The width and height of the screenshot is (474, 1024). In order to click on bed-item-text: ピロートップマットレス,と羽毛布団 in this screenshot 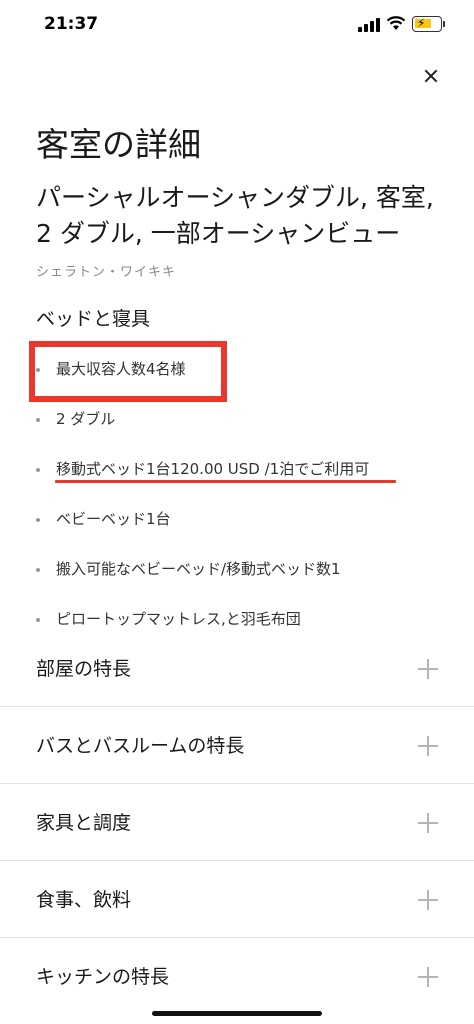, I will do `click(178, 619)`.